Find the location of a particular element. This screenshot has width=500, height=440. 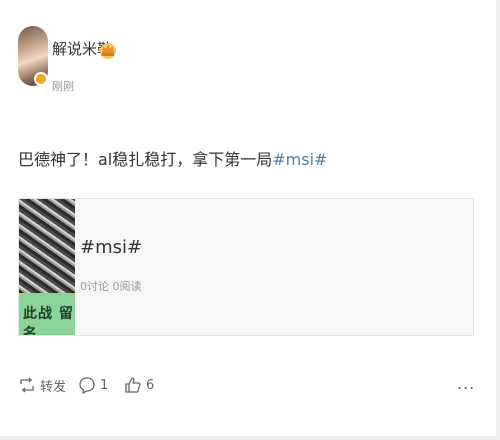

comment-count: 1 is located at coordinates (104, 385).